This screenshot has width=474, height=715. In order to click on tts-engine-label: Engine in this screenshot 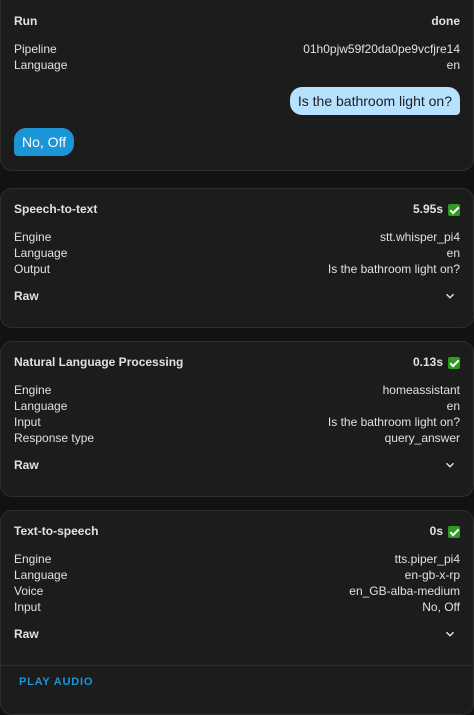, I will do `click(33, 559)`.